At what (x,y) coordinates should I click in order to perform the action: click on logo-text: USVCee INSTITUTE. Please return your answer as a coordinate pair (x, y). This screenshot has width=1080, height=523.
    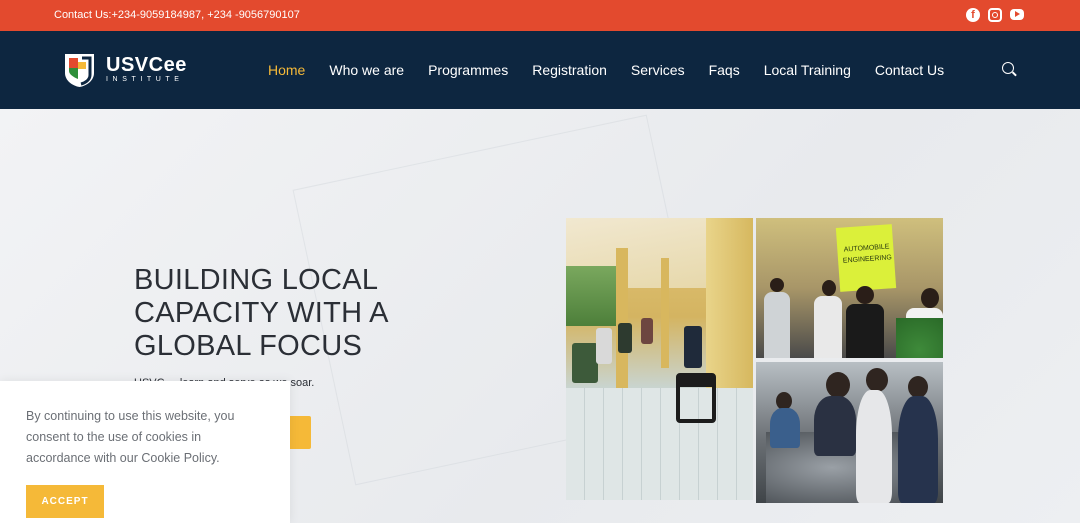
    Looking at the image, I should click on (146, 70).